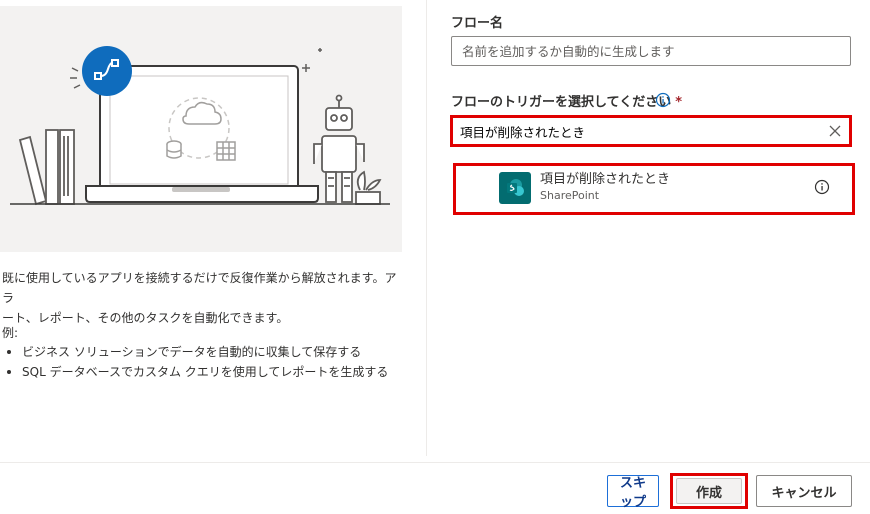 The image size is (870, 514). I want to click on trigger-search-box, so click(651, 131).